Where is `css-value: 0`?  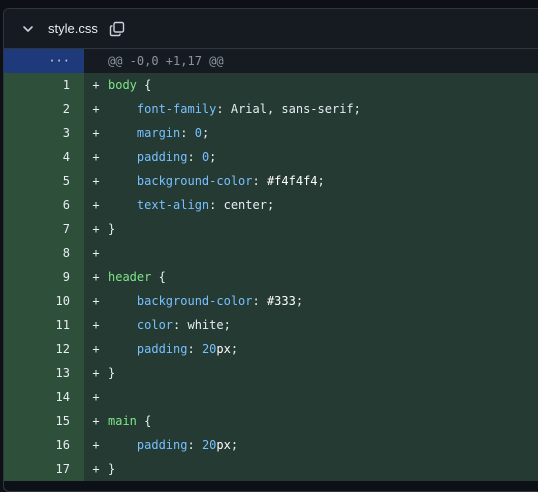 css-value: 0 is located at coordinates (198, 133).